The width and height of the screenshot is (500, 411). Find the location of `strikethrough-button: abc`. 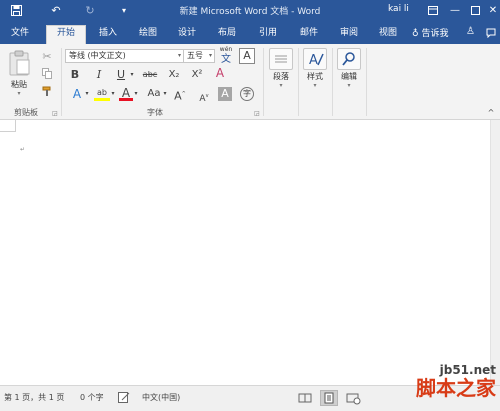

strikethrough-button: abc is located at coordinates (150, 75).